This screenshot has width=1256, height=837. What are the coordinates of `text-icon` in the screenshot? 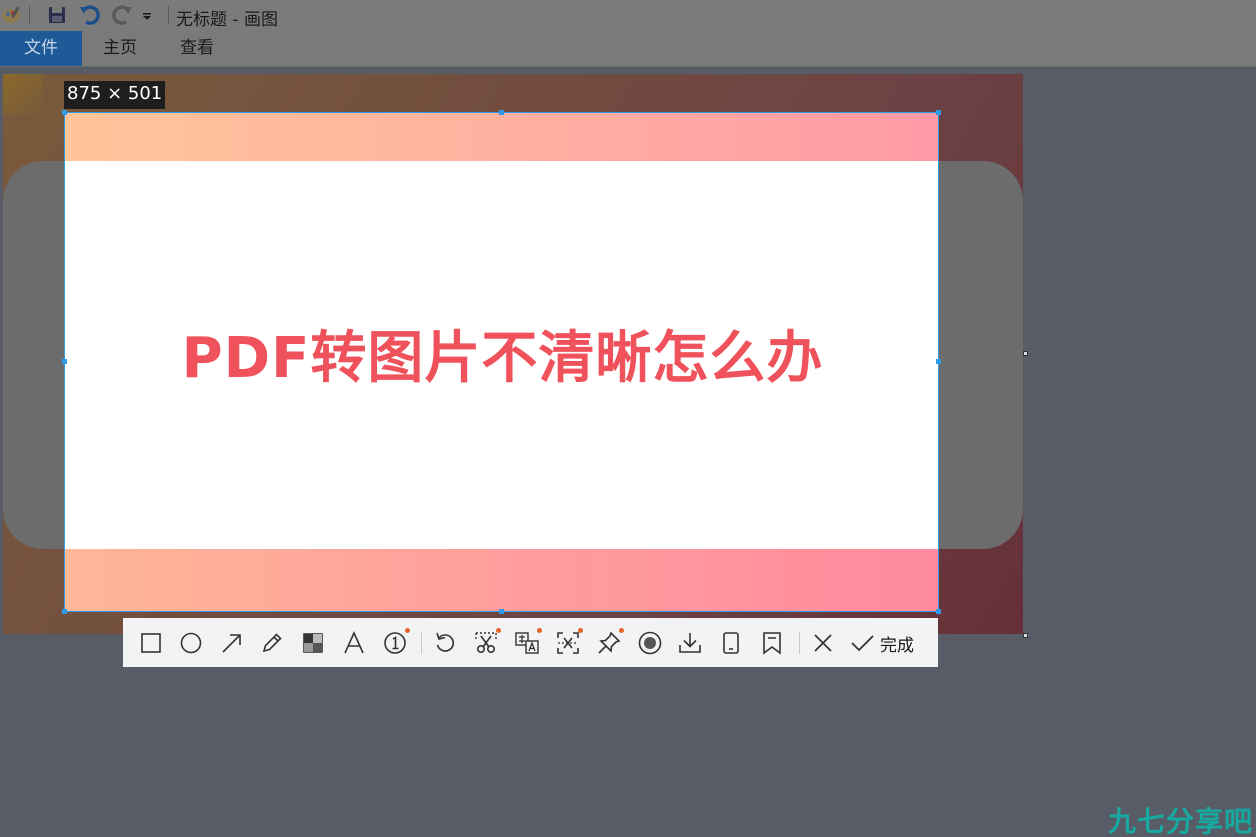 It's located at (354, 642).